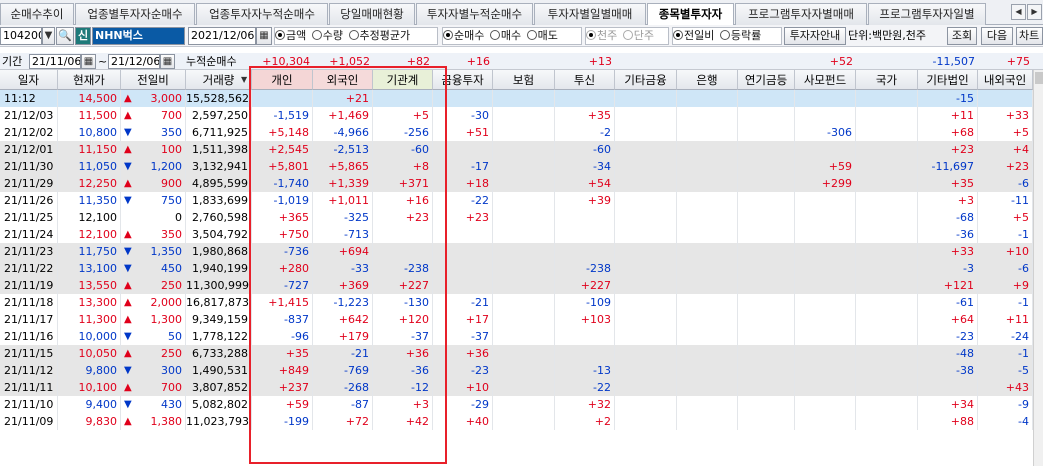  I want to click on stock-code-dropdown-button: ▼, so click(48, 36).